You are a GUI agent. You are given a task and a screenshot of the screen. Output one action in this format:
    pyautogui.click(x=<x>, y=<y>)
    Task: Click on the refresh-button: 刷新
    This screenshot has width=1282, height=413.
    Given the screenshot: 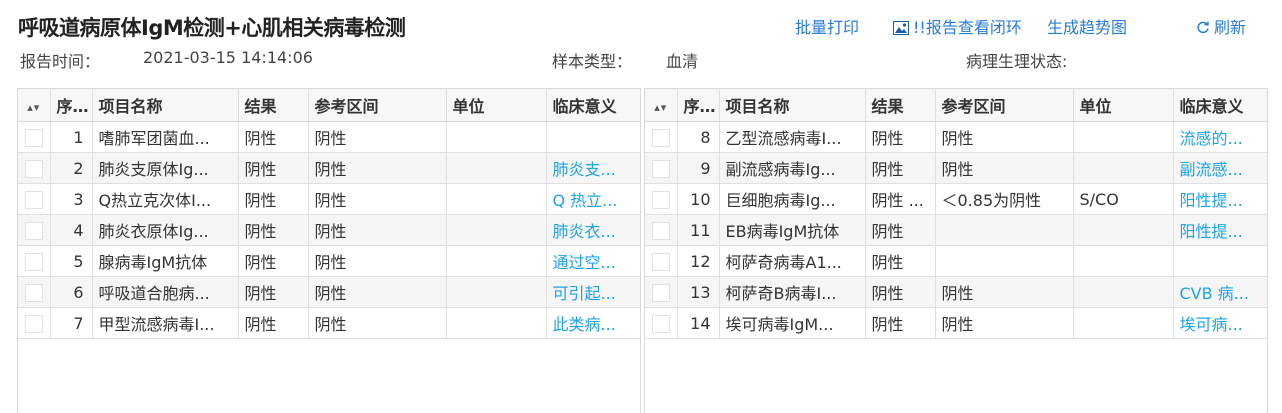 What is the action you would take?
    pyautogui.click(x=1221, y=26)
    